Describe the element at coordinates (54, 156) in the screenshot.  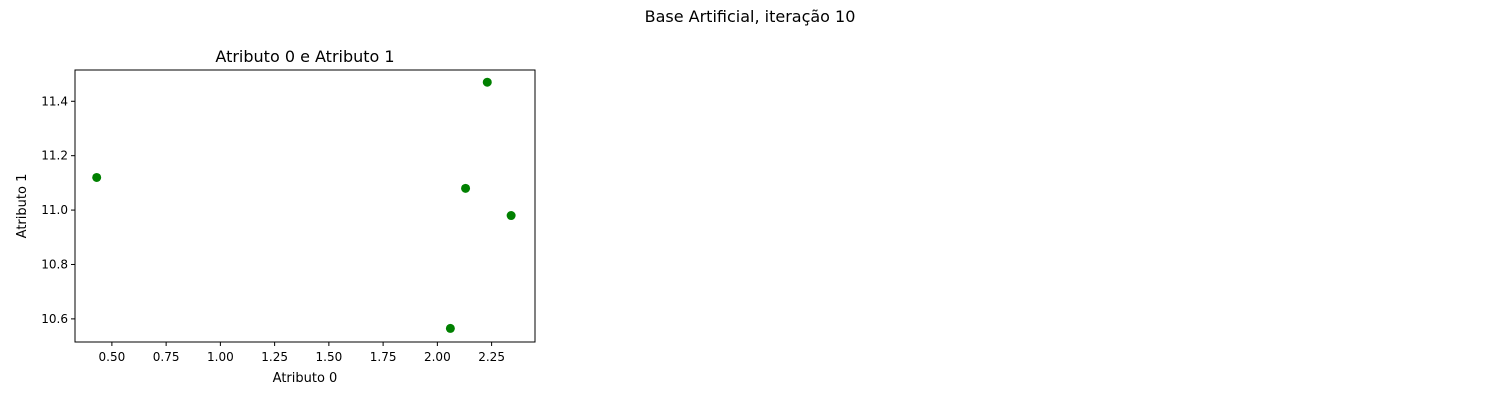
I see `y-tick-label: 11.2` at that location.